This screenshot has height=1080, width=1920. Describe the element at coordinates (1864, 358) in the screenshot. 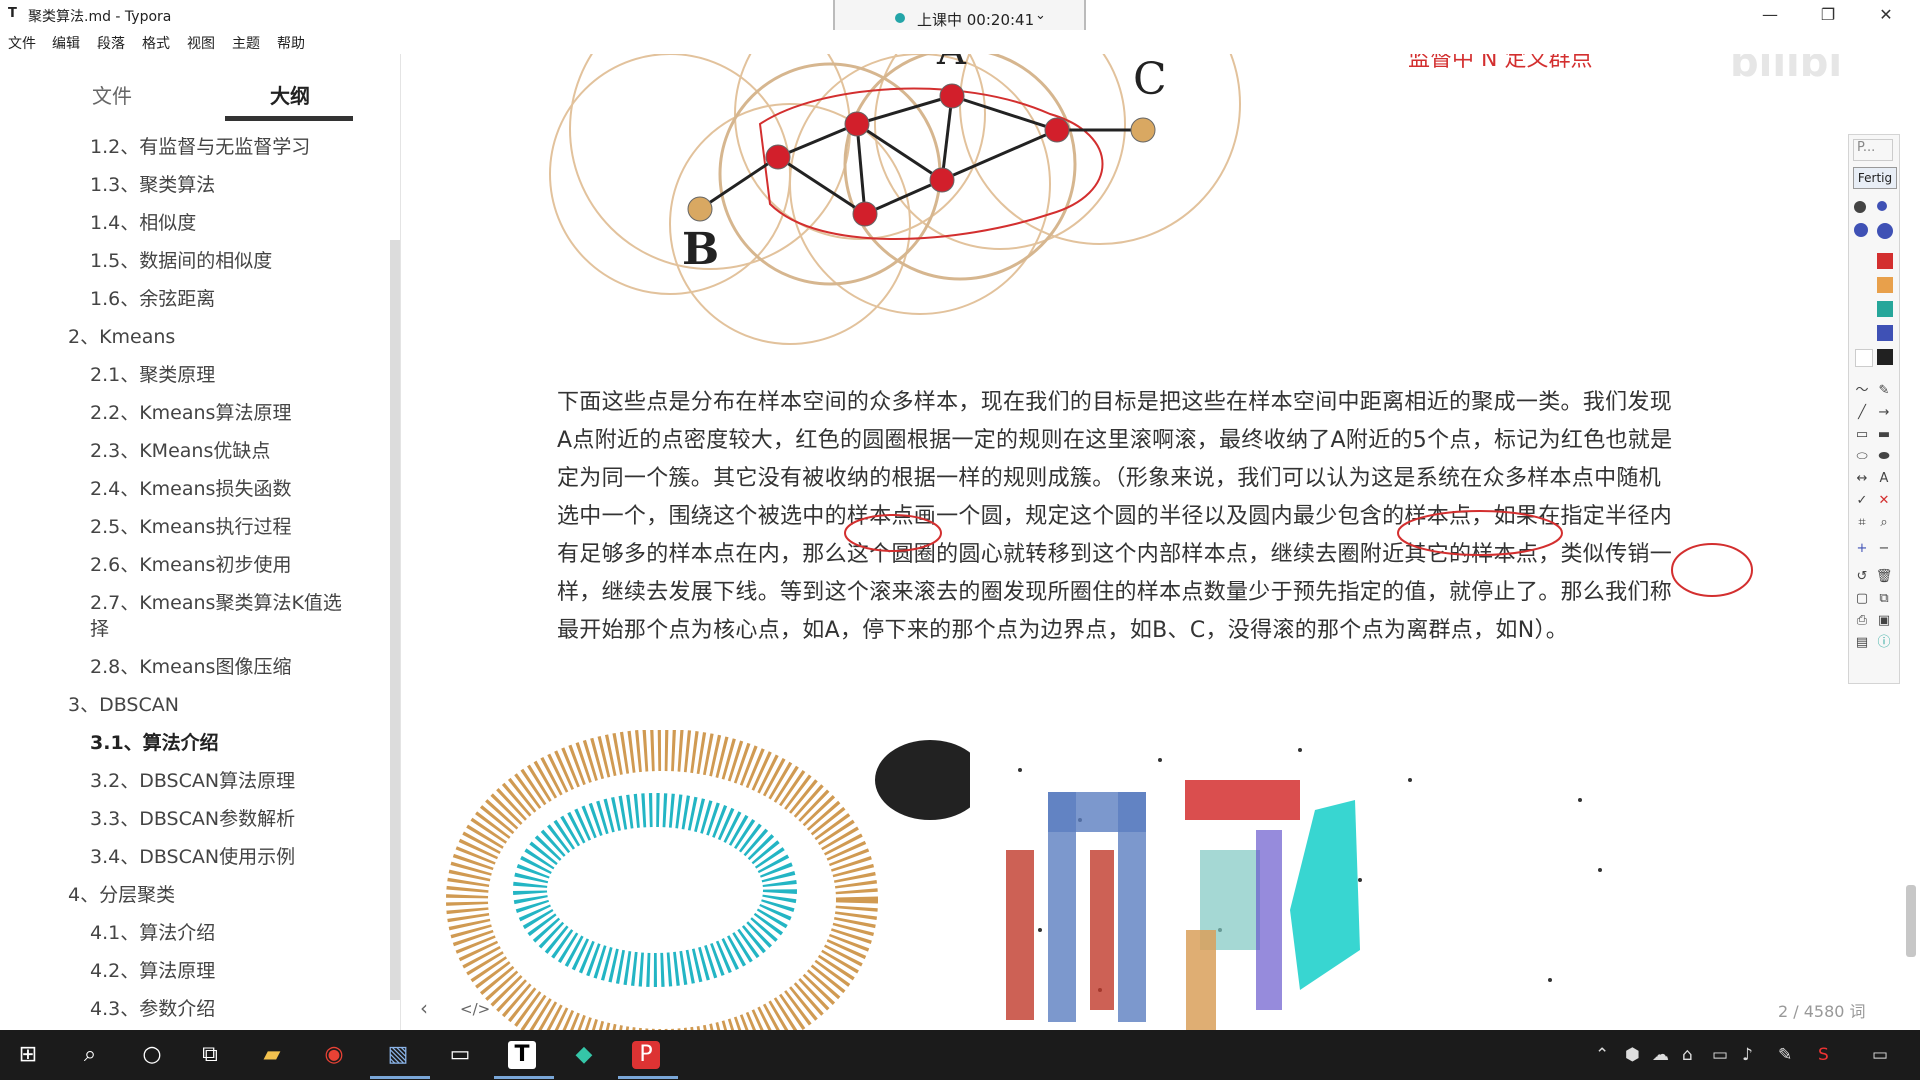

I see `color-white-swatch` at that location.